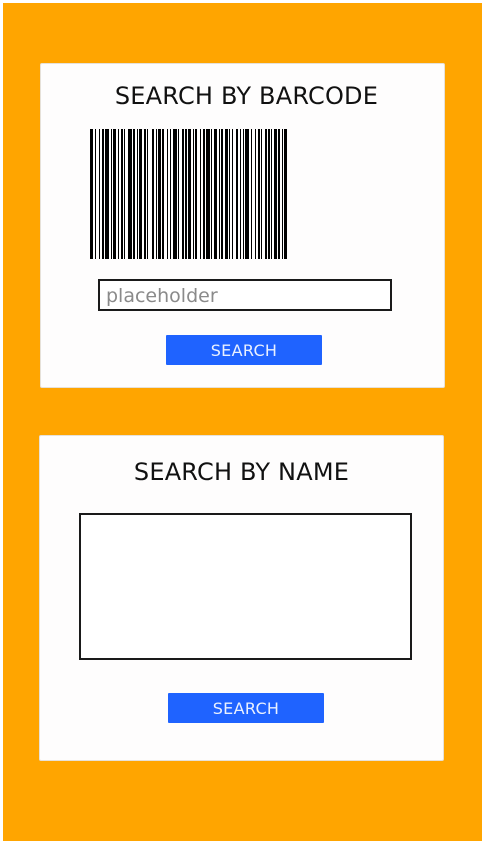  Describe the element at coordinates (245, 586) in the screenshot. I see `name-input` at that location.